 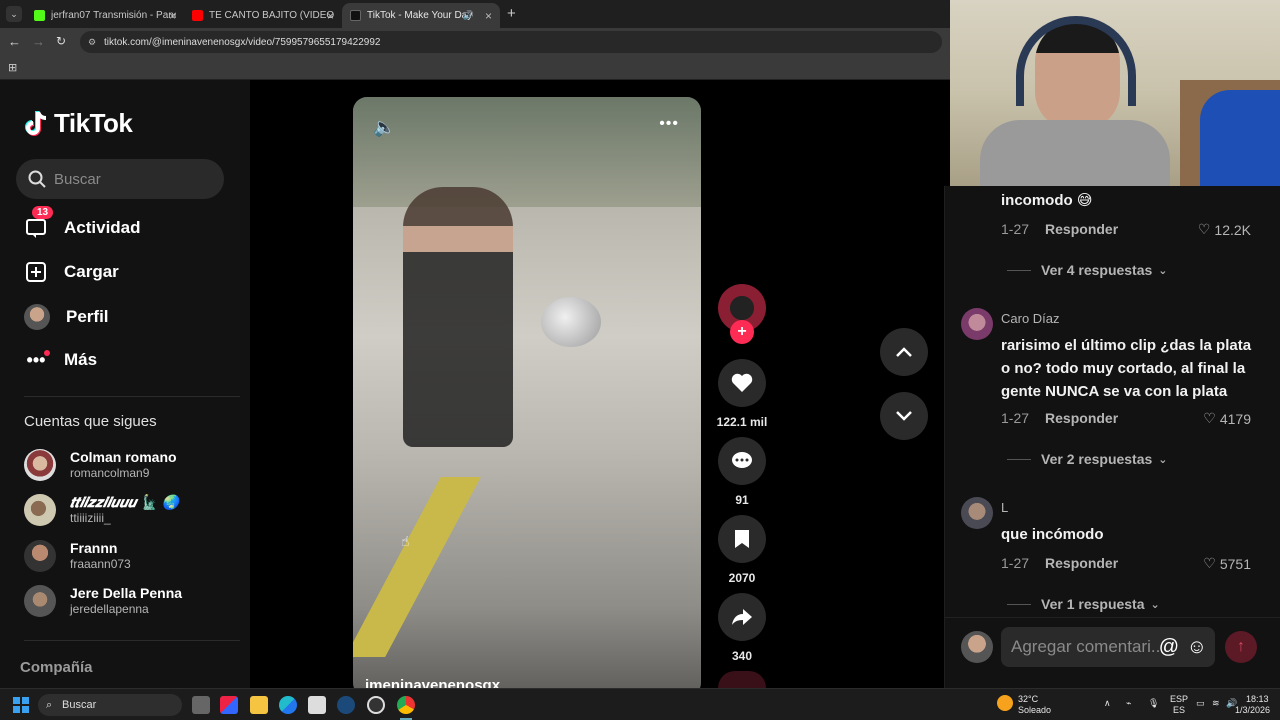 I want to click on tiktok-logo-icon, so click(x=36, y=123).